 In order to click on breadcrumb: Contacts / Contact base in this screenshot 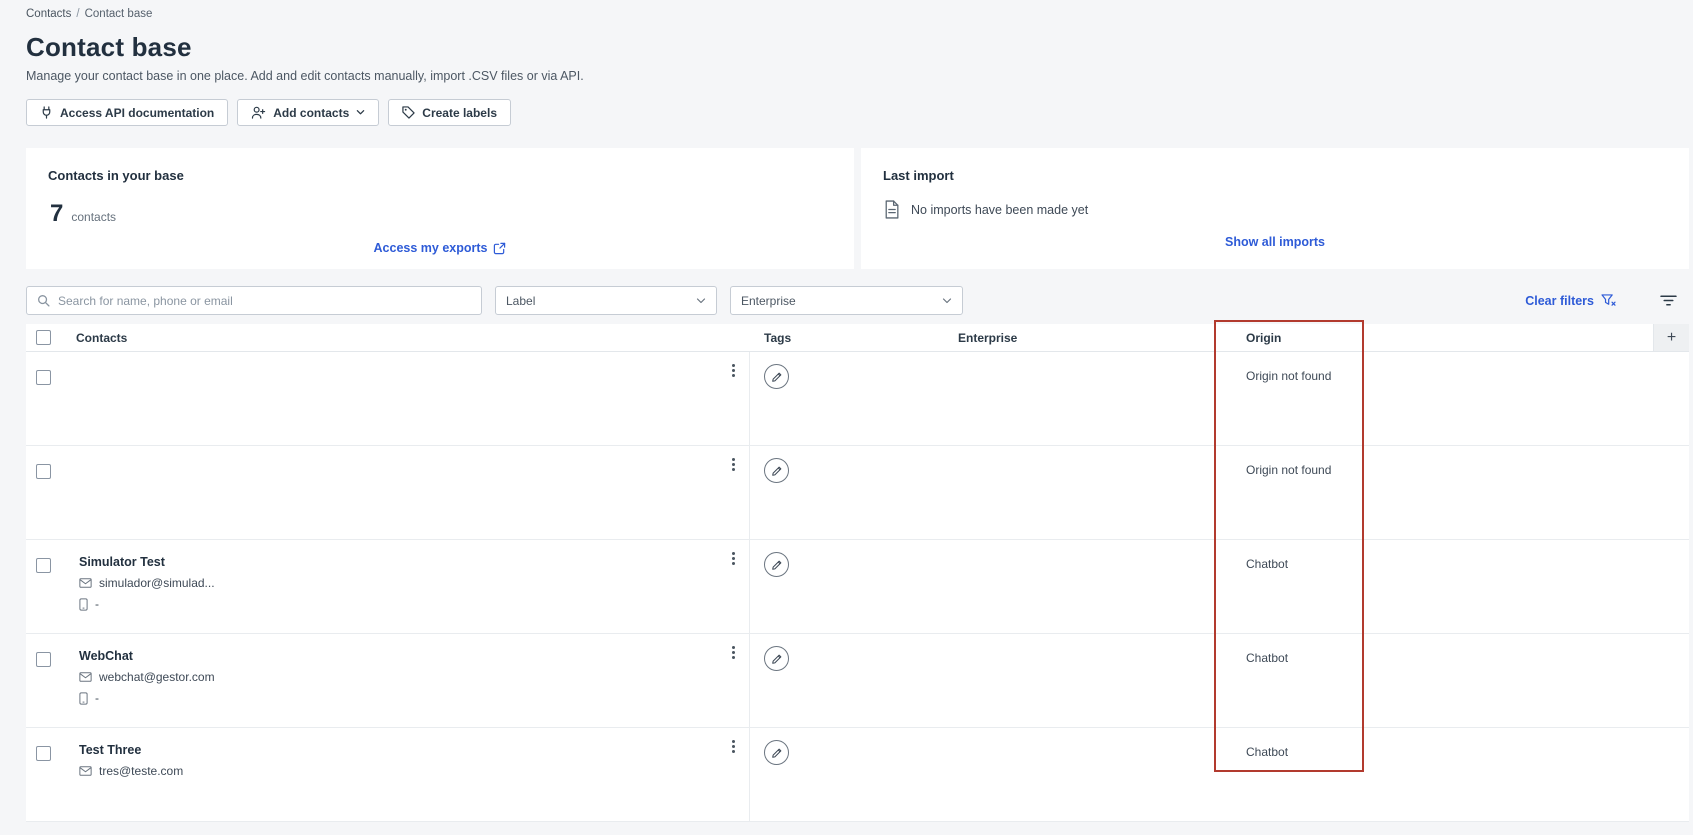, I will do `click(857, 14)`.